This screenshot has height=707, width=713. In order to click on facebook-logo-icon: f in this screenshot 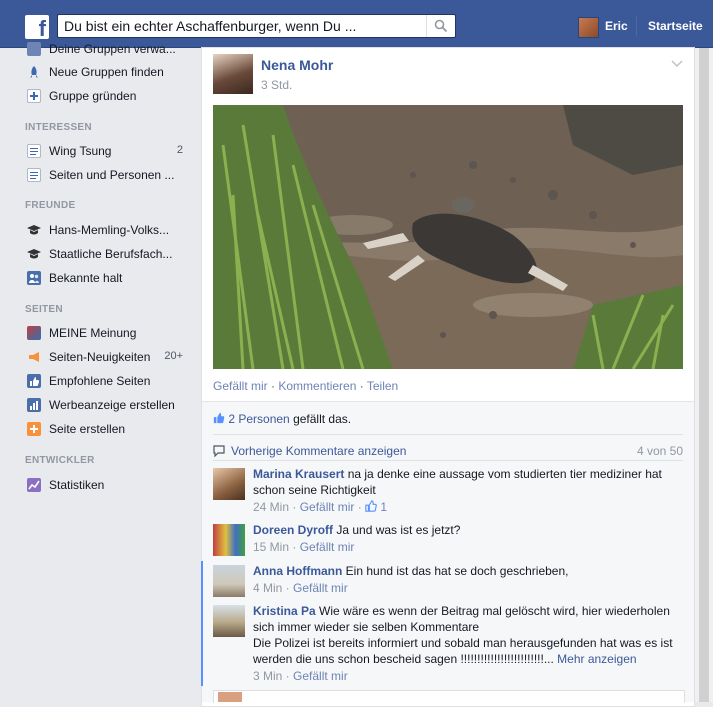, I will do `click(37, 27)`.